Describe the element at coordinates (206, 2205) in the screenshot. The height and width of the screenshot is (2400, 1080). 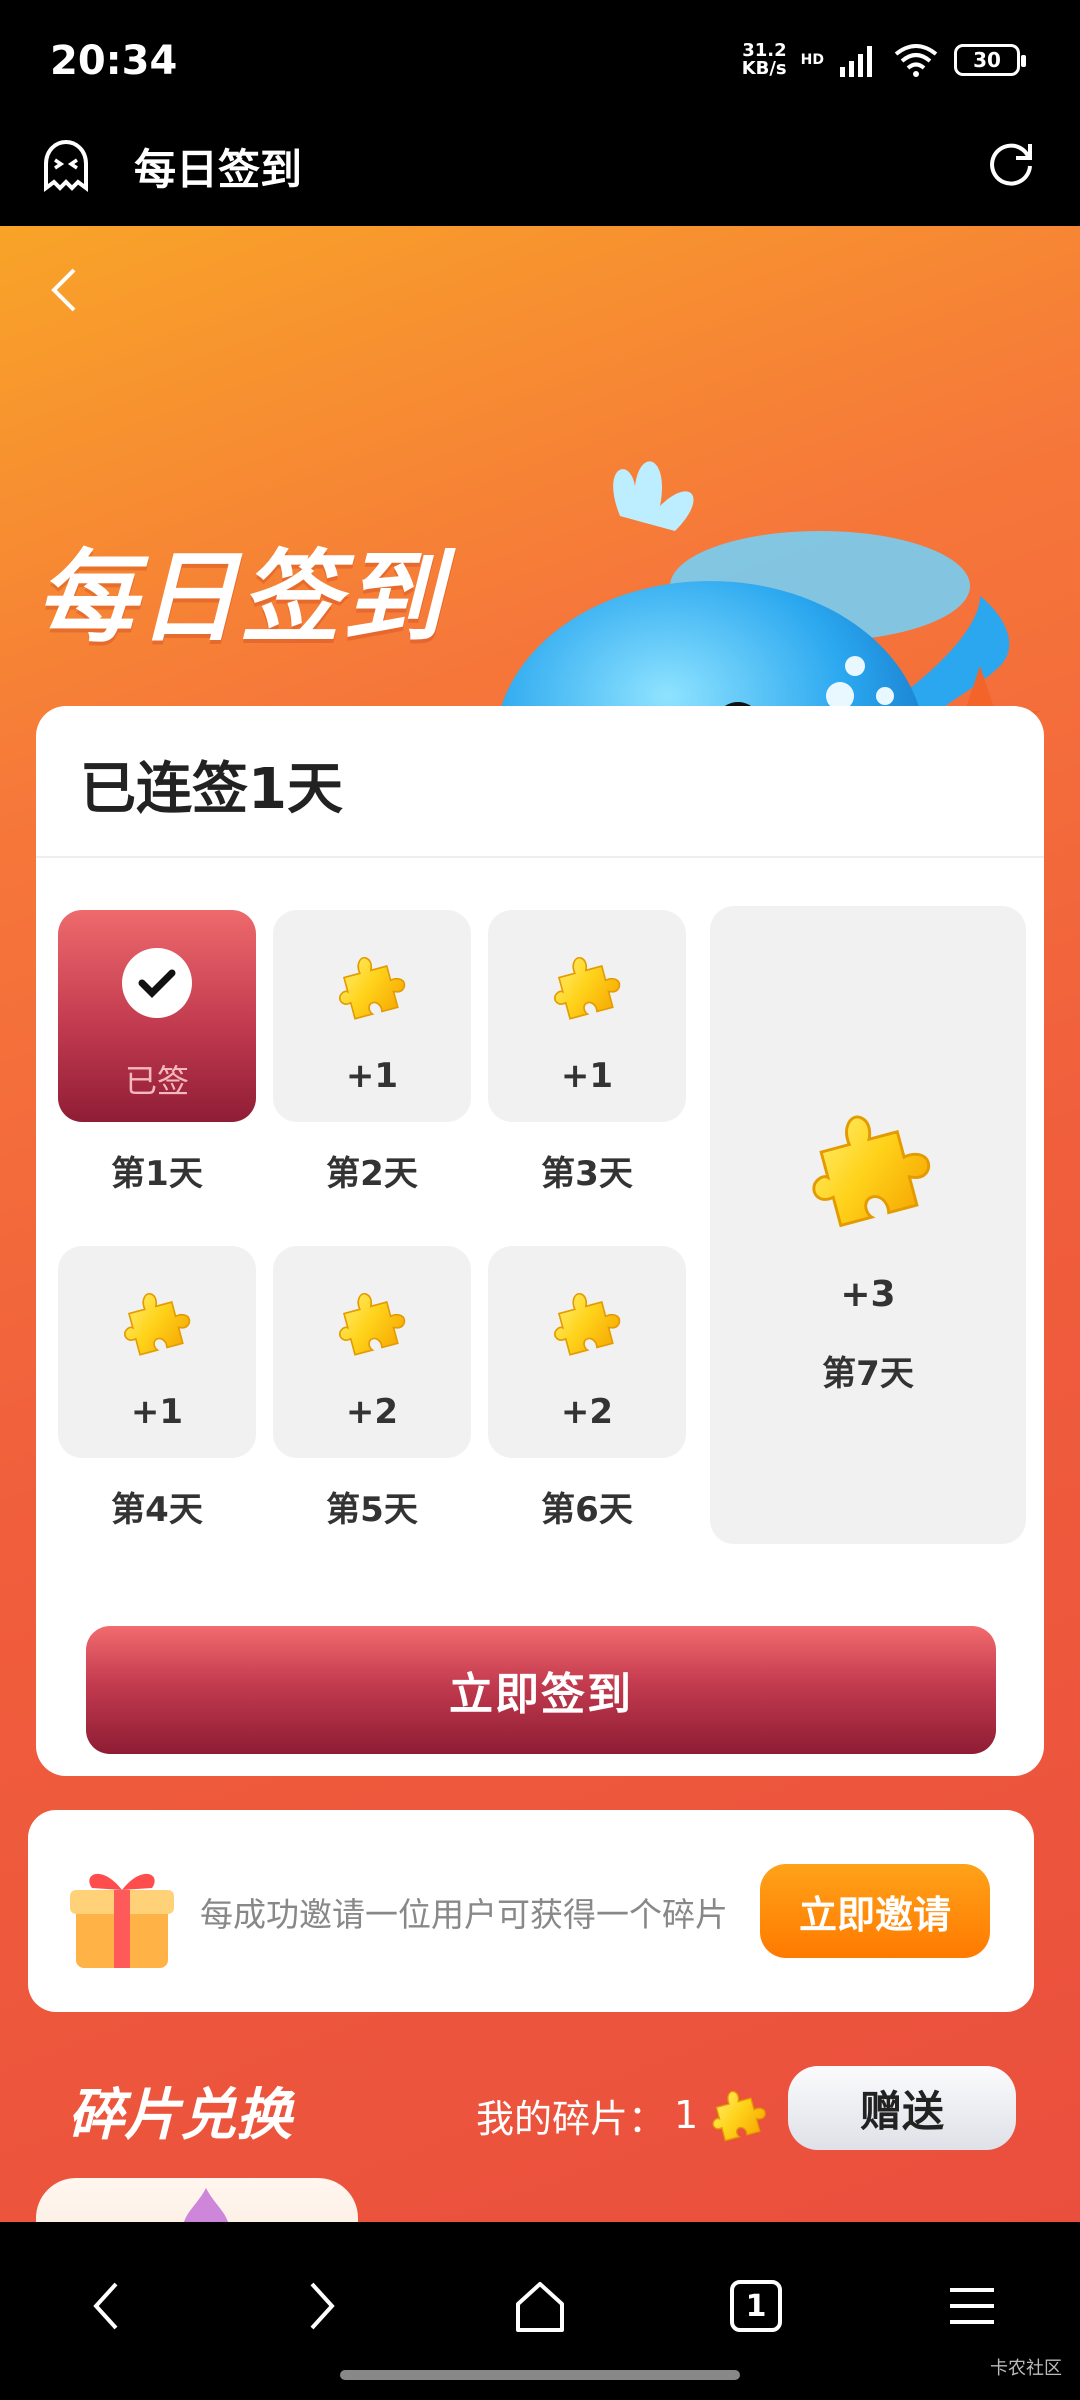
I see `lotus-icon` at that location.